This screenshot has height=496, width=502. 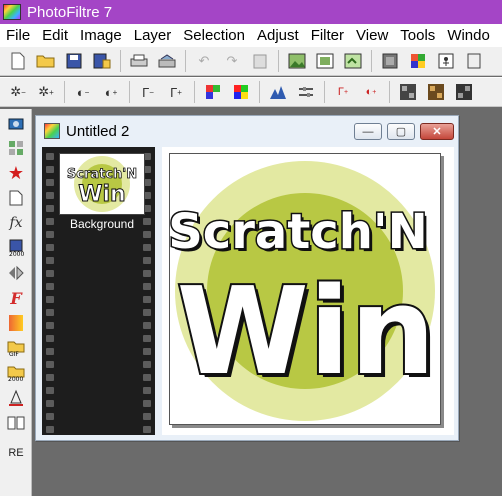 What do you see at coordinates (46, 61) in the screenshot?
I see `open-icon` at bounding box center [46, 61].